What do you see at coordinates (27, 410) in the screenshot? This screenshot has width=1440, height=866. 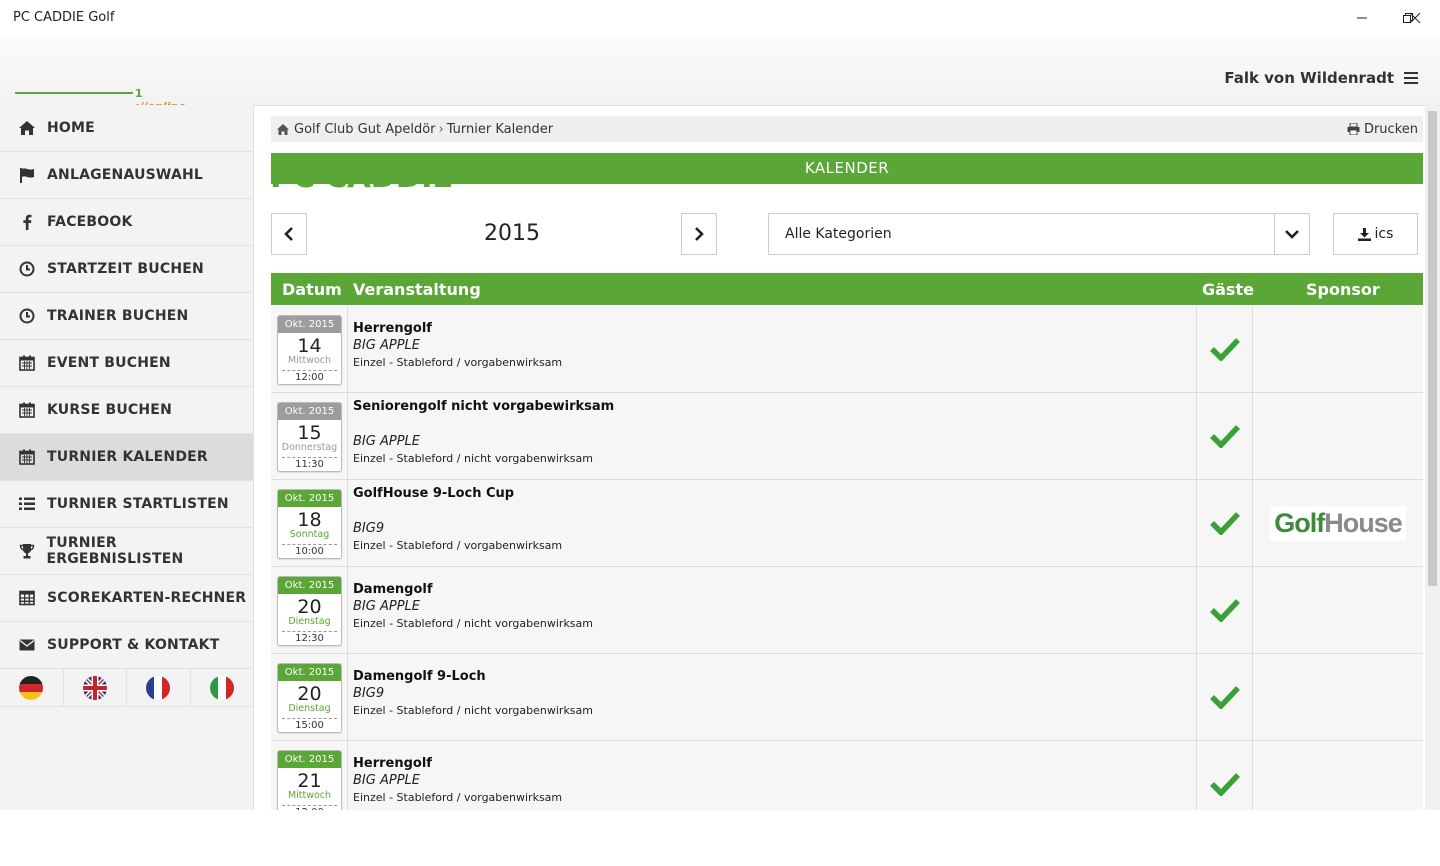 I see `calendar-icon` at bounding box center [27, 410].